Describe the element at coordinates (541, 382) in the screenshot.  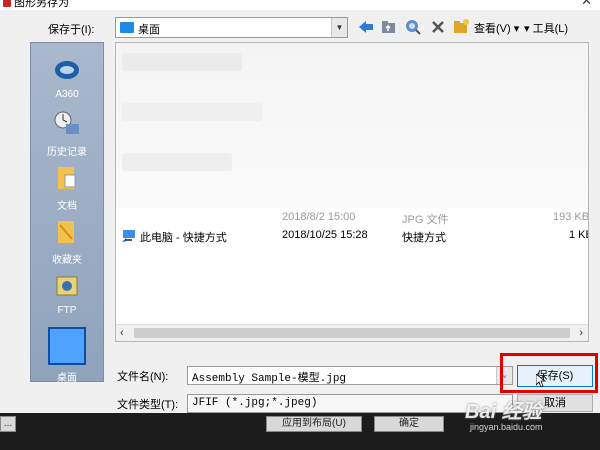
I see `mouse-cursor-icon` at that location.